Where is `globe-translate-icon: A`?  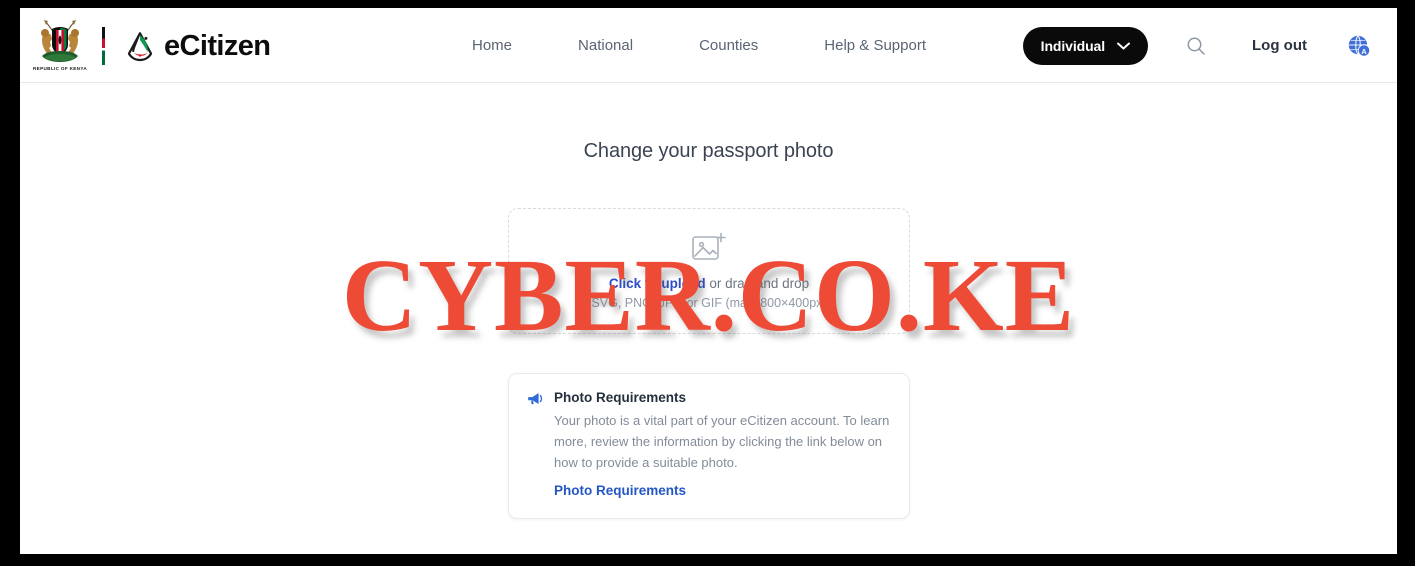 globe-translate-icon: A is located at coordinates (1359, 45).